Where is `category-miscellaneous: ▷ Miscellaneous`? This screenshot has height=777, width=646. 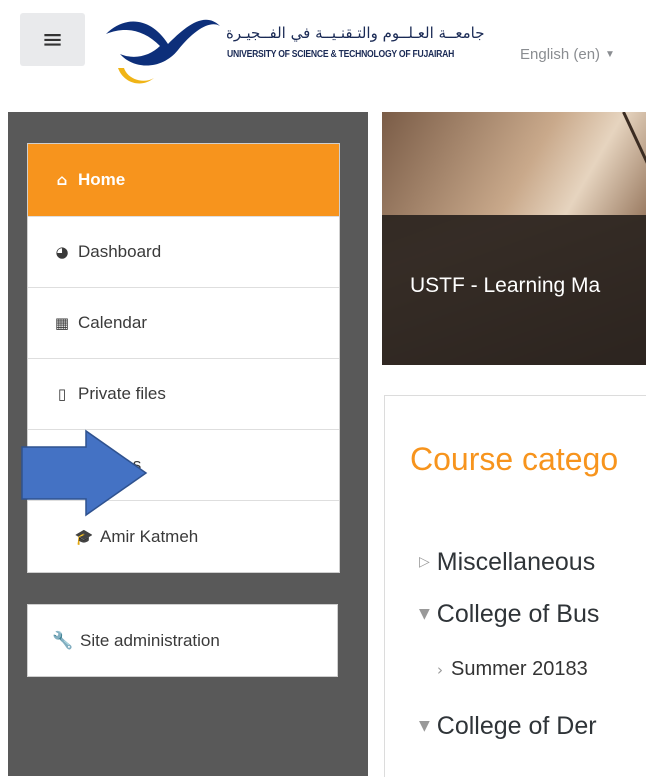
category-miscellaneous: ▷ Miscellaneous is located at coordinates (507, 562).